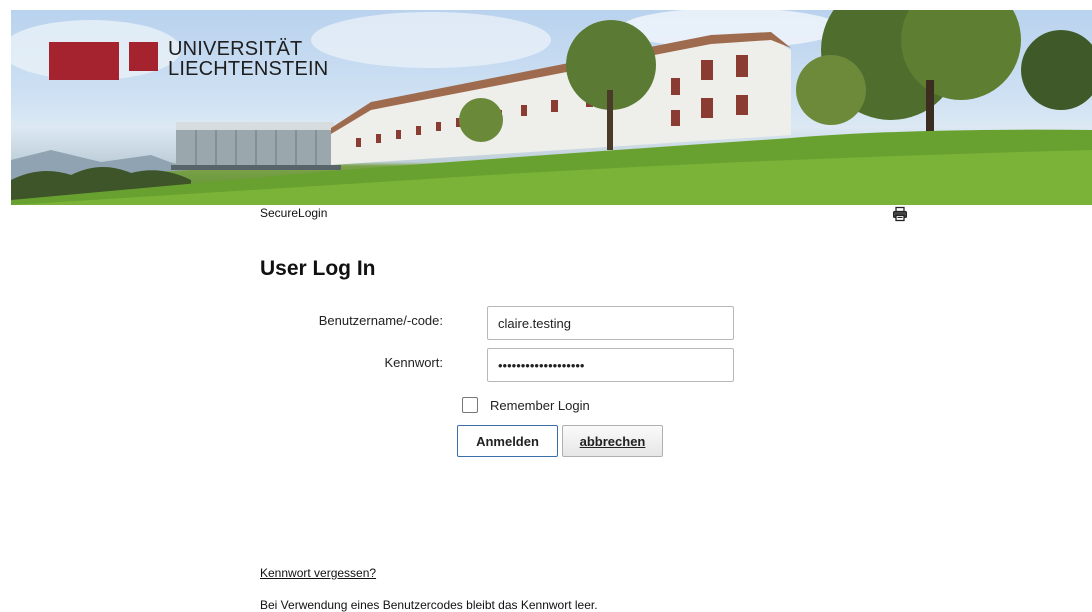 This screenshot has width=1092, height=612. What do you see at coordinates (413, 362) in the screenshot?
I see `password-label: Kennwort:` at bounding box center [413, 362].